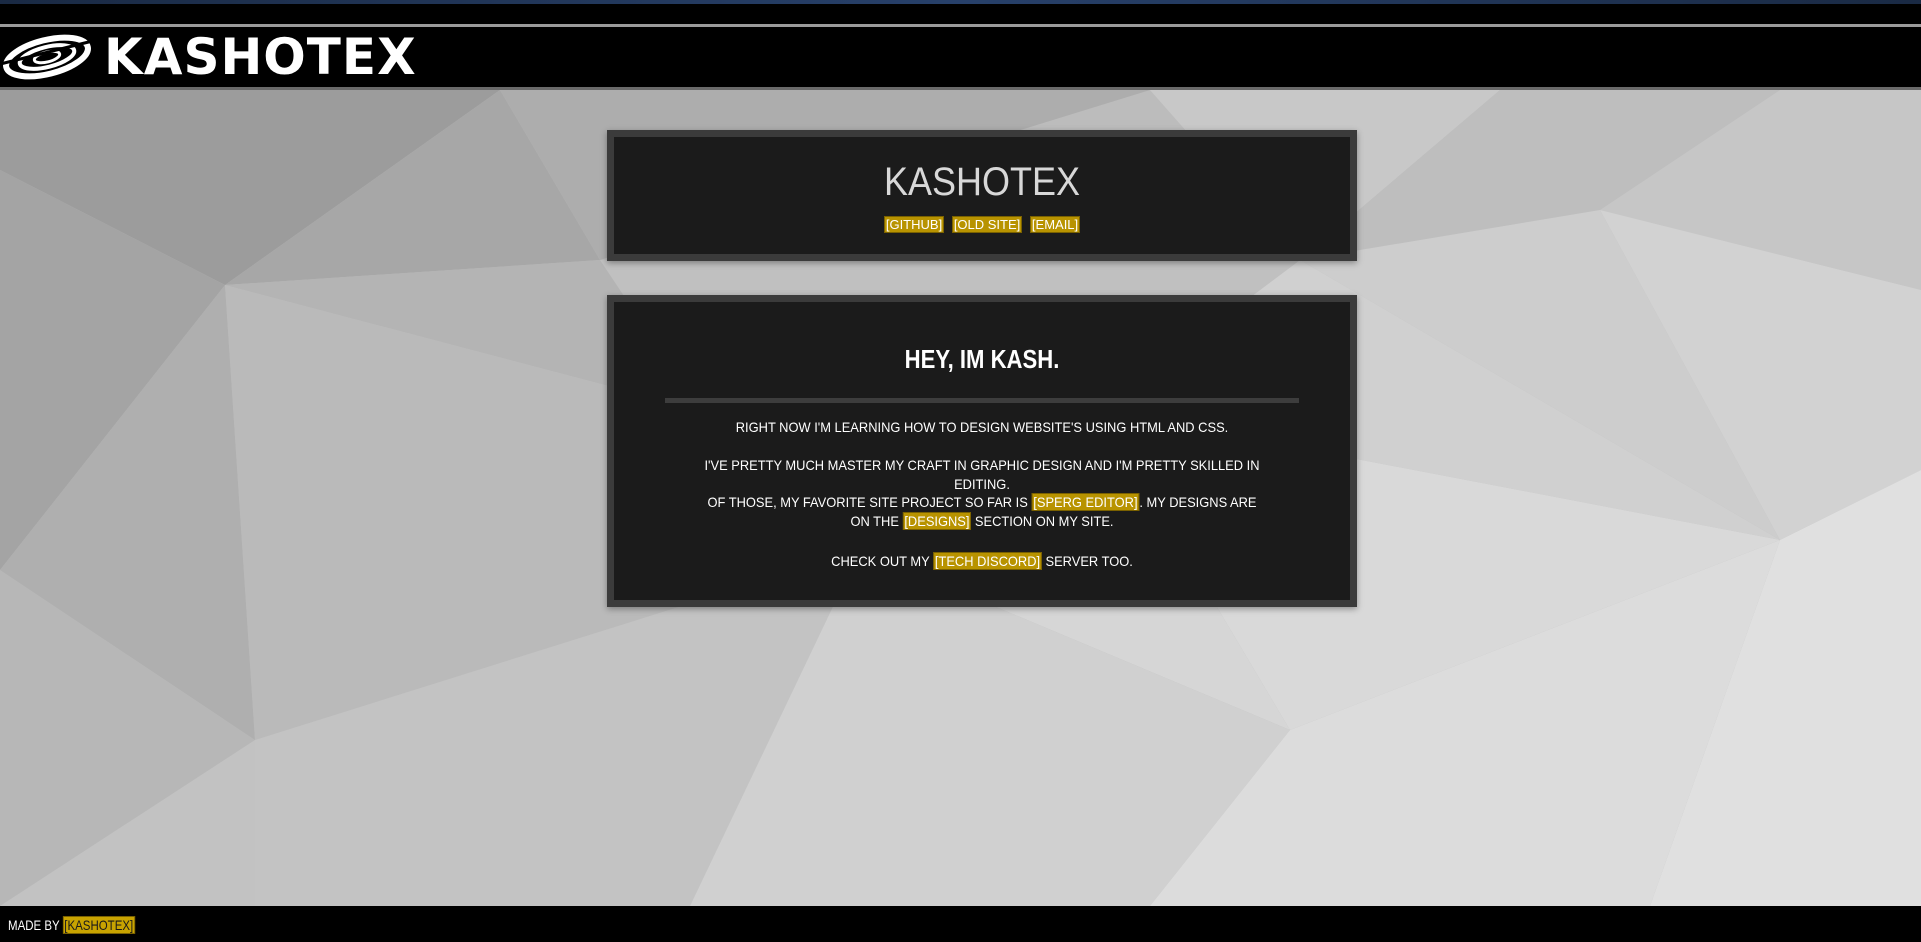 This screenshot has width=1921, height=942. I want to click on top-accent-strip, so click(960, 13).